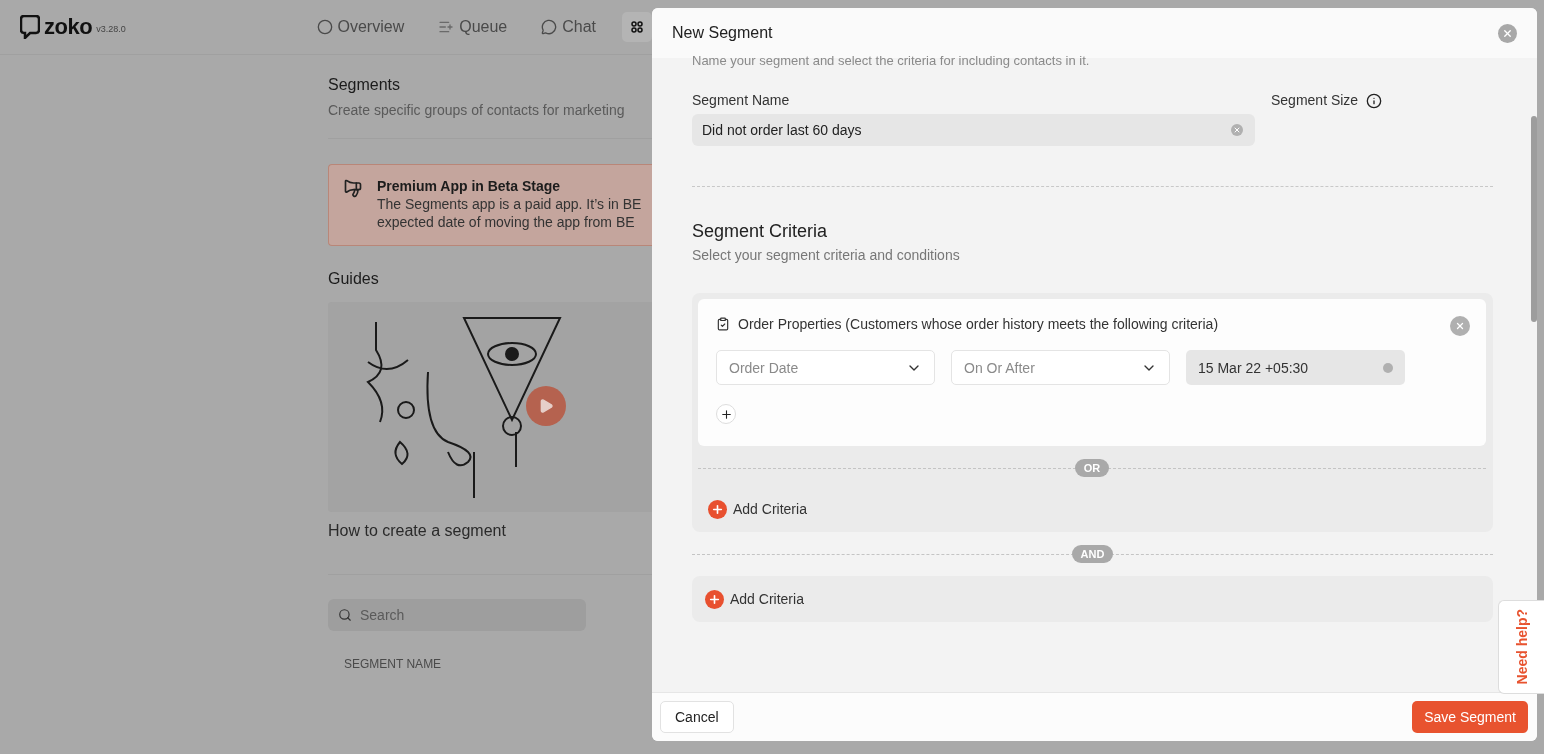 The image size is (1544, 754). What do you see at coordinates (509, 204) in the screenshot?
I see `banner-text: The Segments app is a paid app. It’s in BE` at bounding box center [509, 204].